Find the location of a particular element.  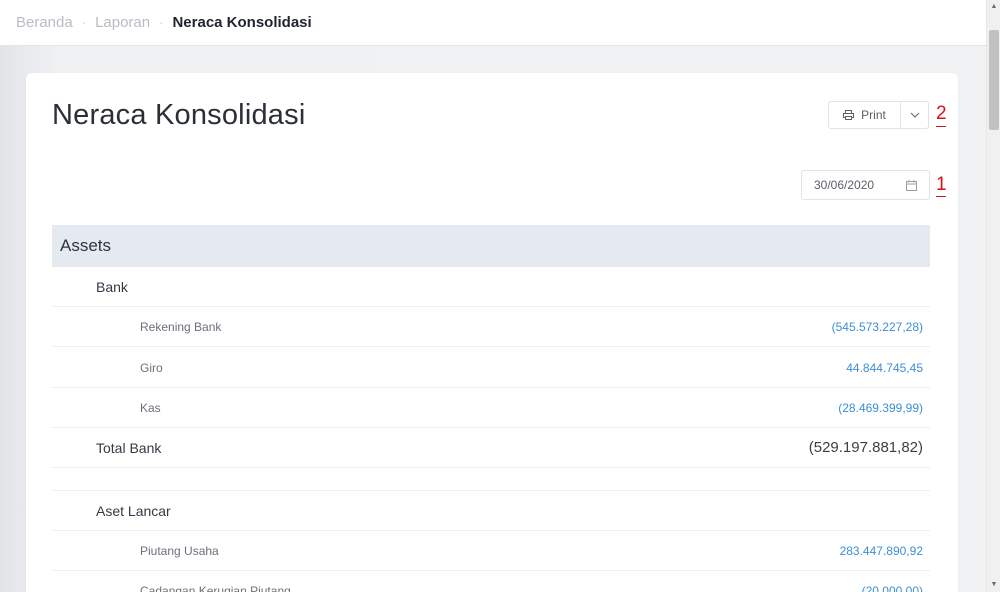

account-value-link: (545.573.227,28) is located at coordinates (877, 327).